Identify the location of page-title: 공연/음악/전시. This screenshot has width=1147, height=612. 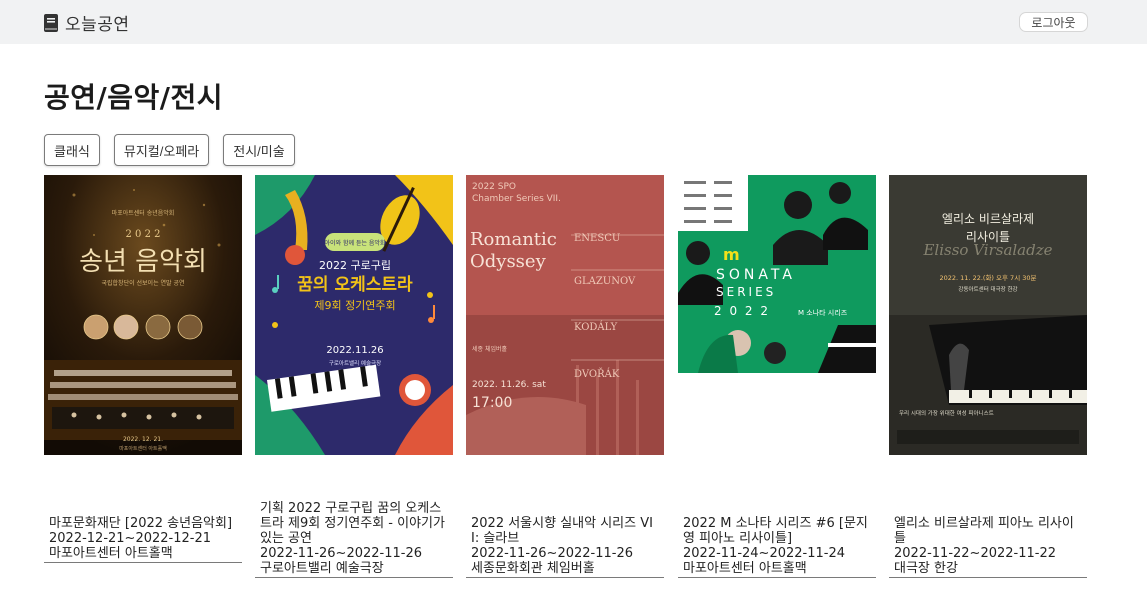
(134, 97).